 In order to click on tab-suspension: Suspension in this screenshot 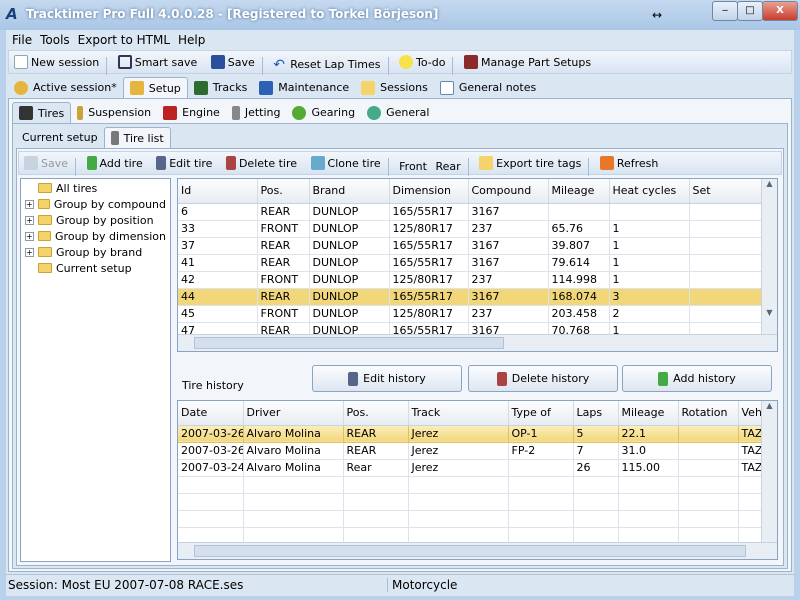, I will do `click(114, 112)`.